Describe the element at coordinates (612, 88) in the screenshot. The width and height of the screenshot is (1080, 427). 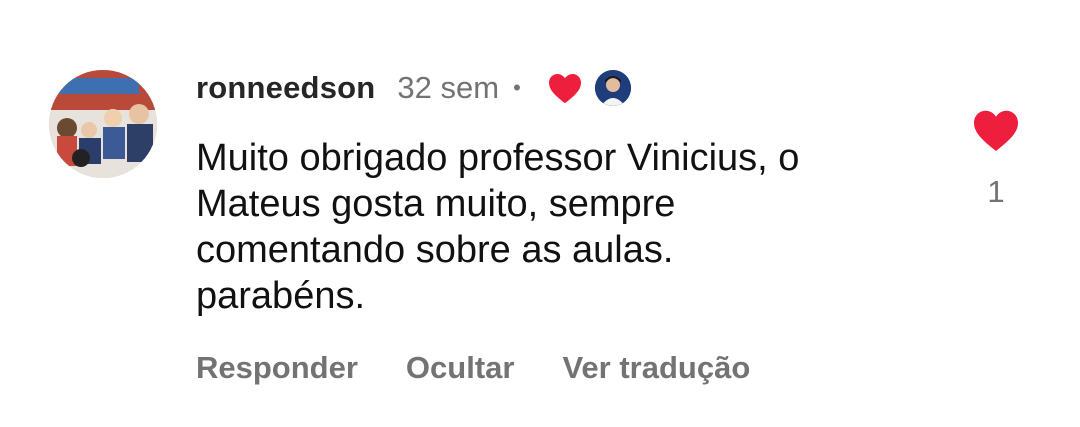
I see `creator-avatar` at that location.